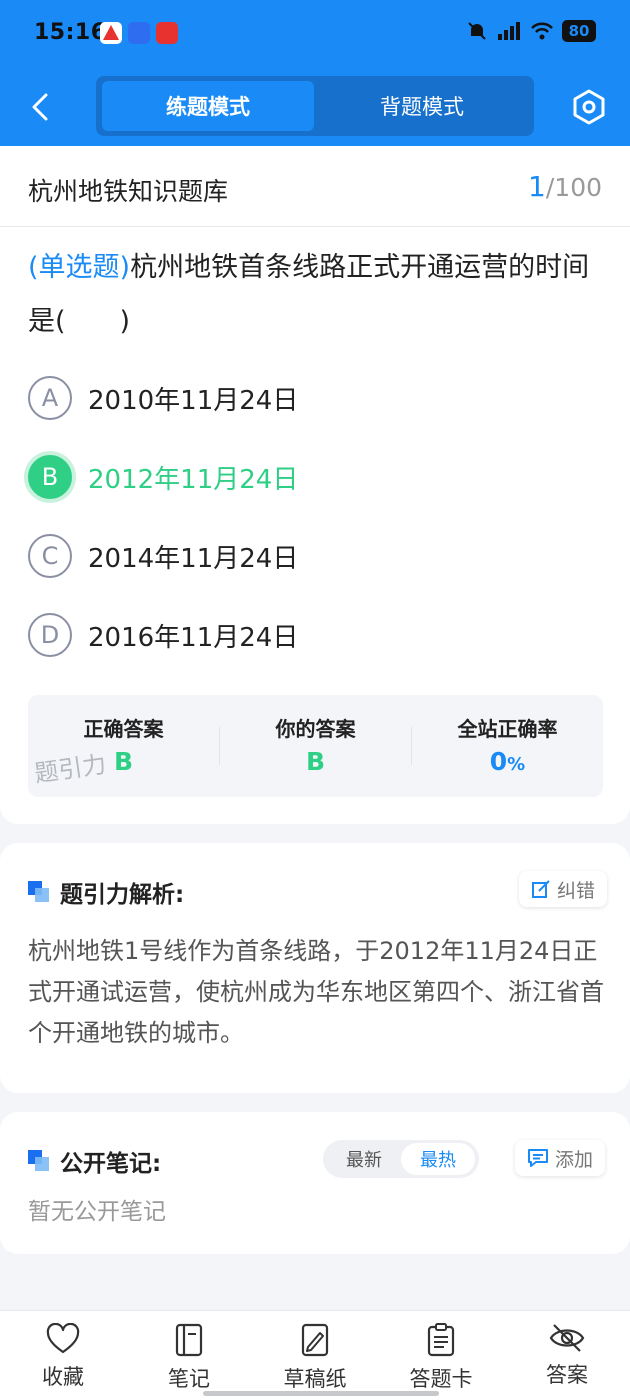 The width and height of the screenshot is (630, 1400). I want to click on option-letter: A, so click(50, 398).